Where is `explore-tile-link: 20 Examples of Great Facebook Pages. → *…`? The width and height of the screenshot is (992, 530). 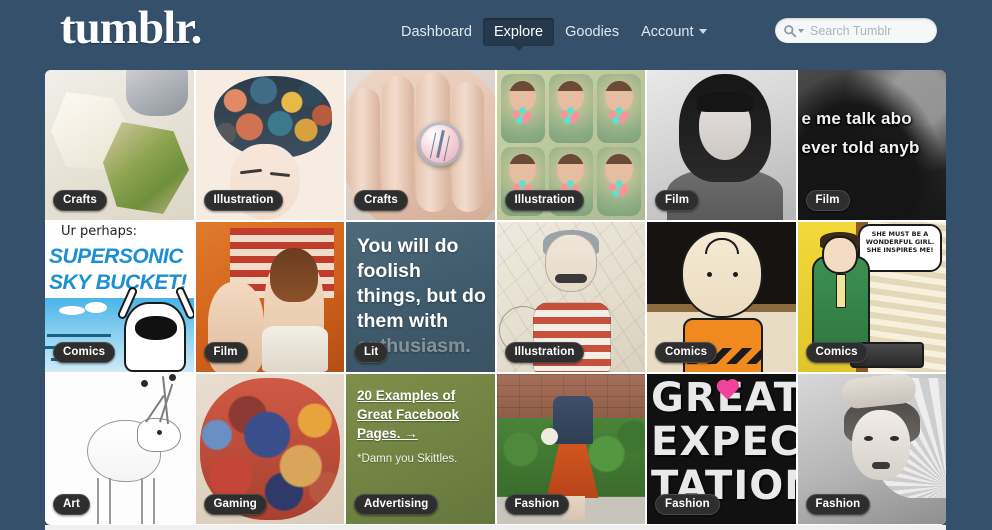
explore-tile-link: 20 Examples of Great Facebook Pages. → *… is located at coordinates (420, 449).